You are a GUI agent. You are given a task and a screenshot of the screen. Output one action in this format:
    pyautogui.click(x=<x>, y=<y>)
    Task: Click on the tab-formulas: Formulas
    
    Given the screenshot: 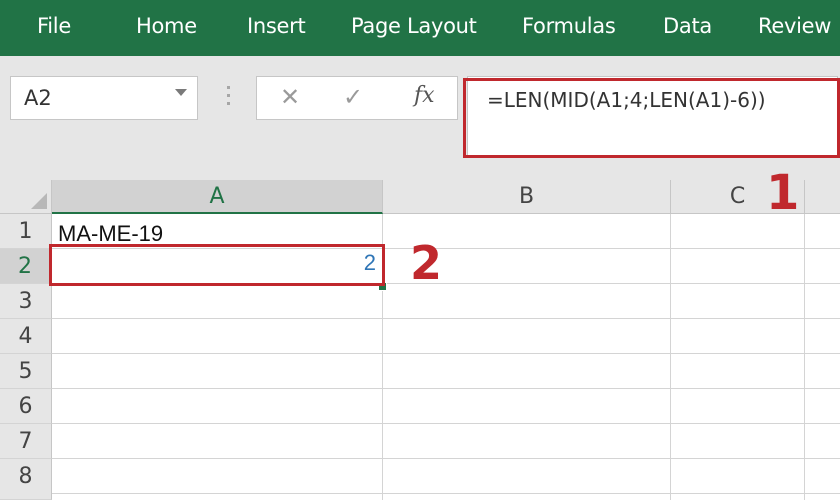 What is the action you would take?
    pyautogui.click(x=569, y=26)
    